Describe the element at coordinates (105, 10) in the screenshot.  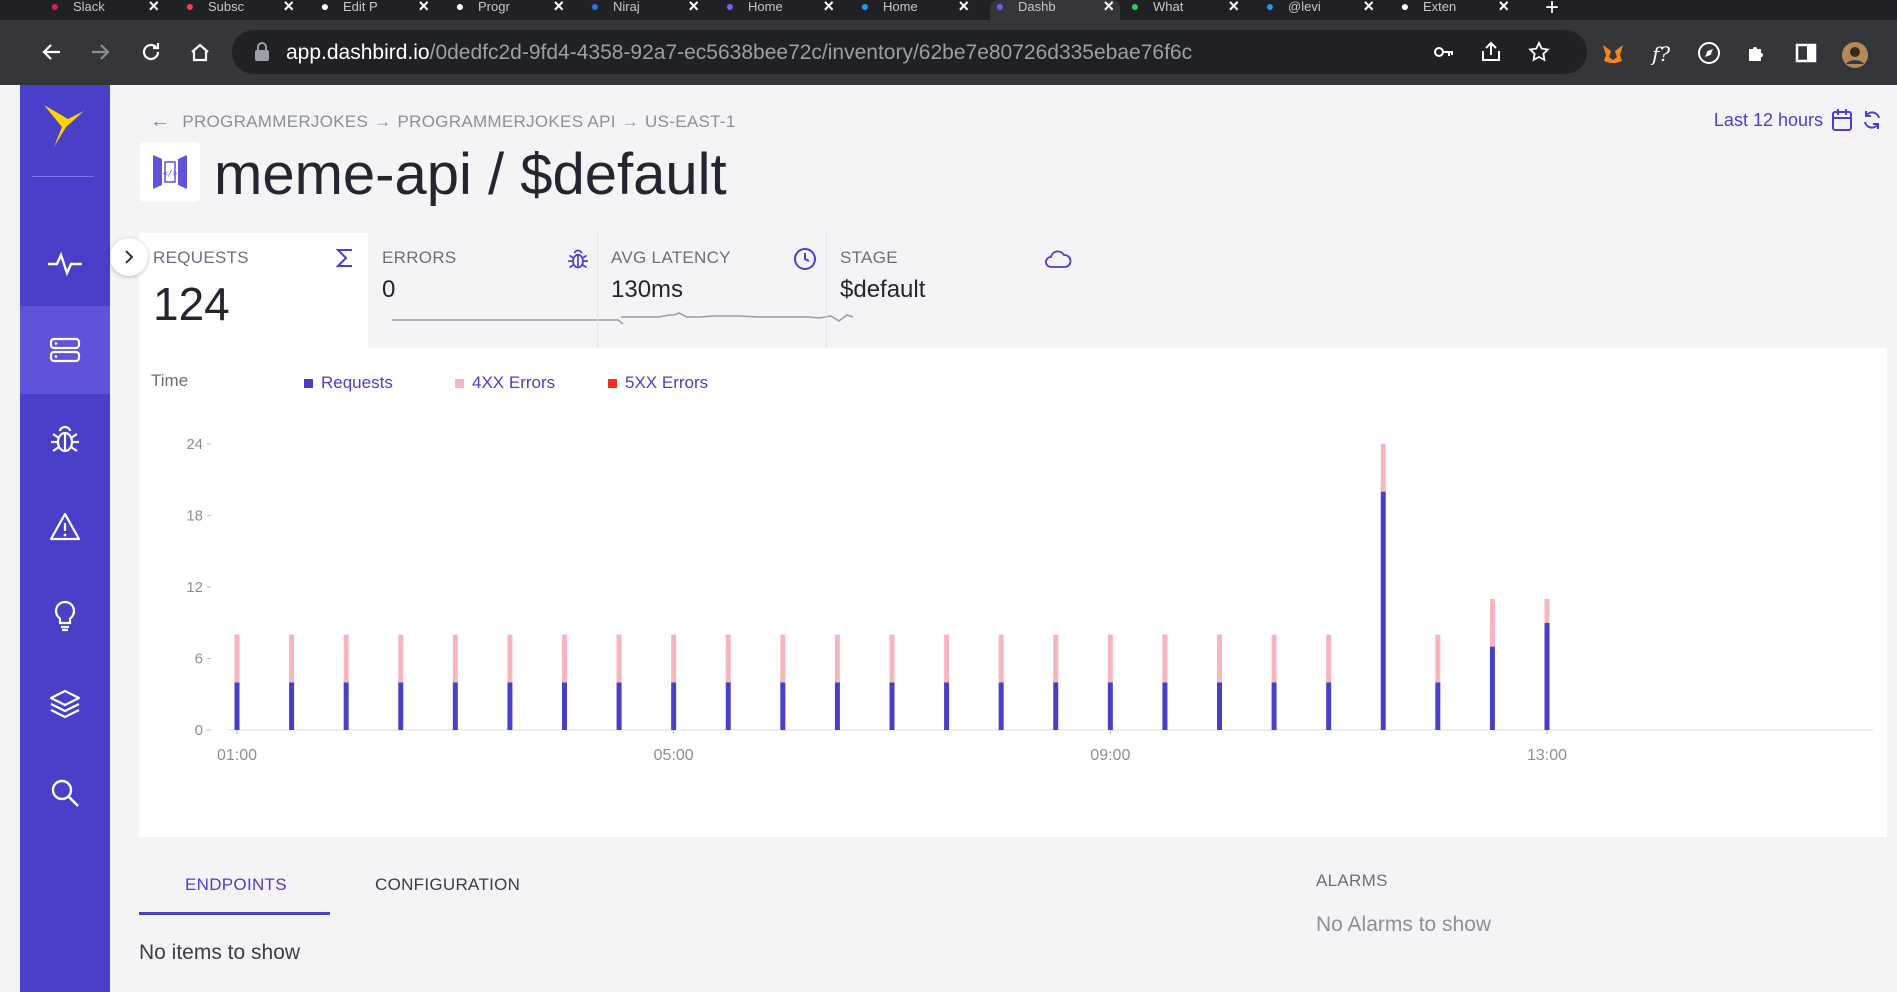
I see `browser-tab: ● Slack ×` at that location.